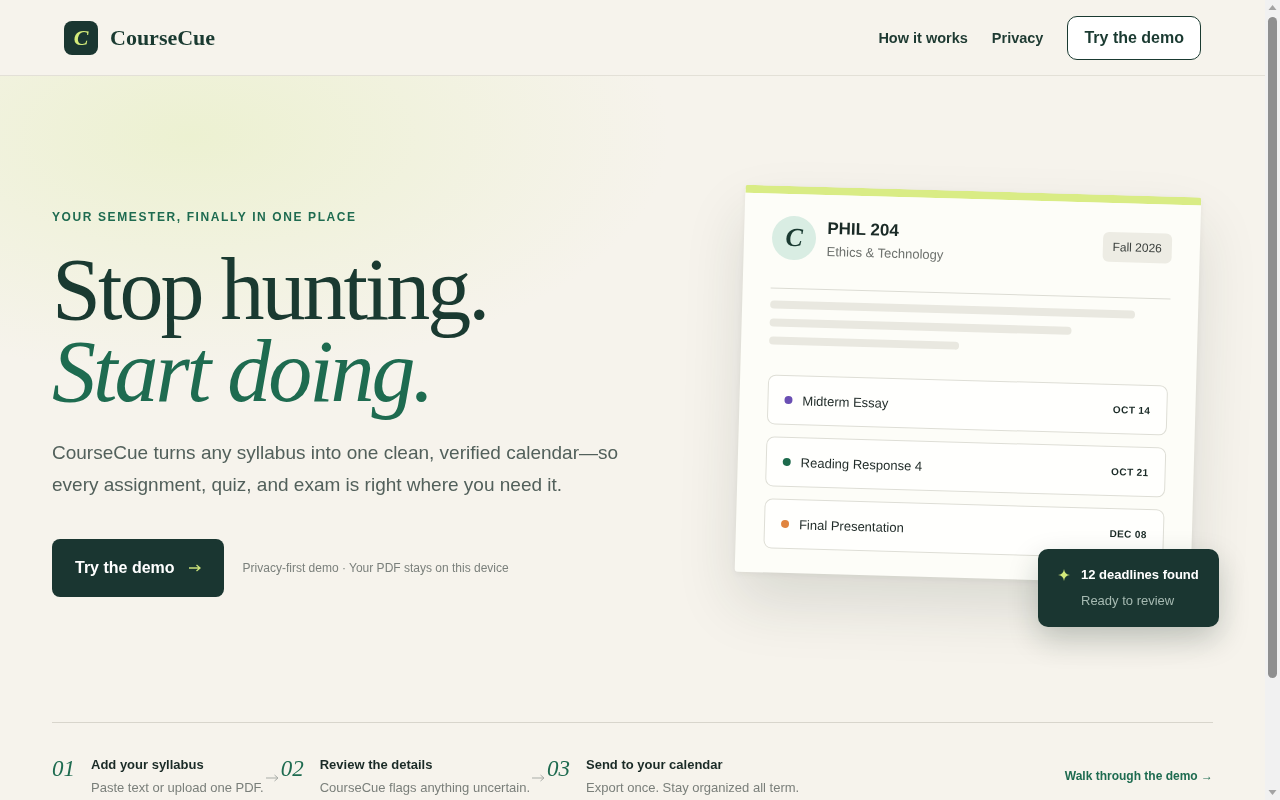 The width and height of the screenshot is (1280, 800). What do you see at coordinates (845, 401) in the screenshot?
I see `deadline-title: Midterm Essay` at bounding box center [845, 401].